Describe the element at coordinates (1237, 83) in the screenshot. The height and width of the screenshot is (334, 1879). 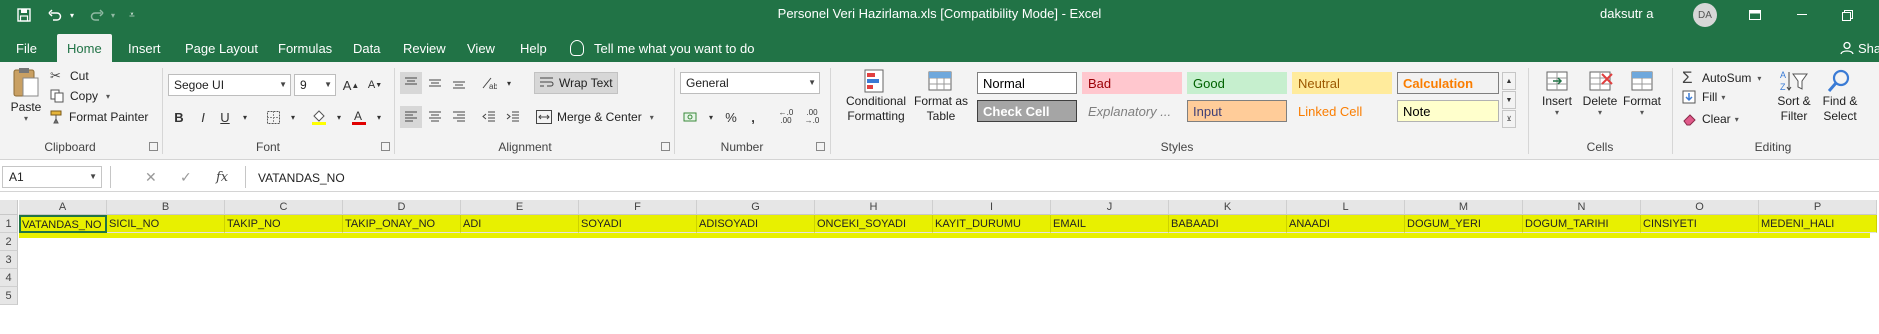
I see `style-good: Good` at that location.